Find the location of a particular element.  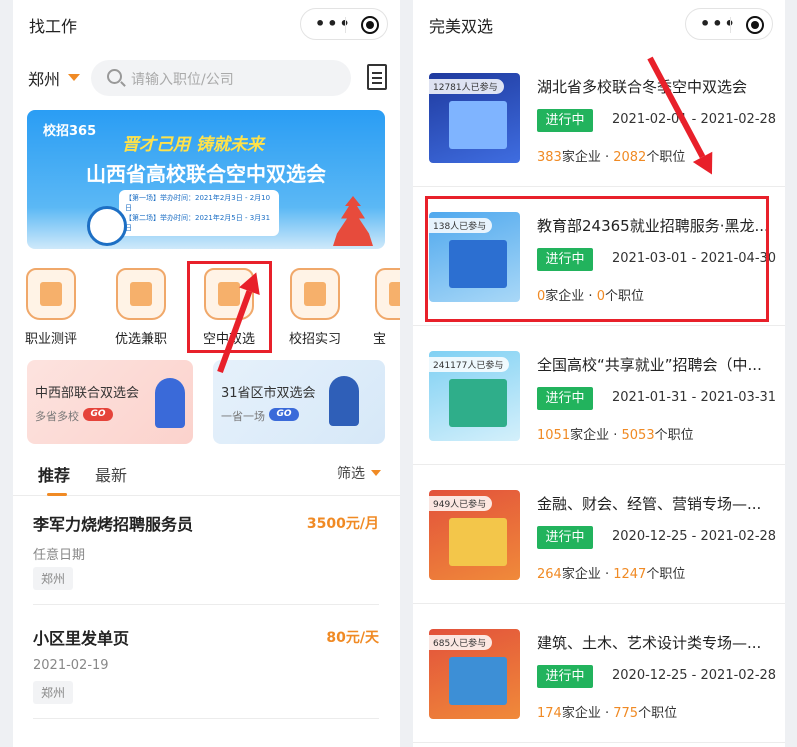

promo-title: 31省区市双选会 is located at coordinates (268, 393).